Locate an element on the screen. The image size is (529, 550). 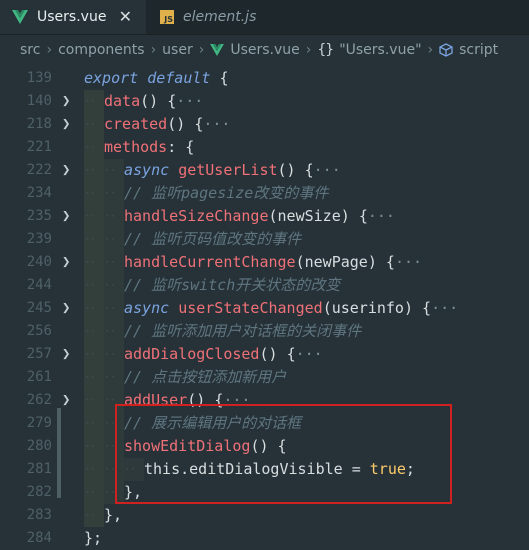
line-number: 240 is located at coordinates (39, 262).